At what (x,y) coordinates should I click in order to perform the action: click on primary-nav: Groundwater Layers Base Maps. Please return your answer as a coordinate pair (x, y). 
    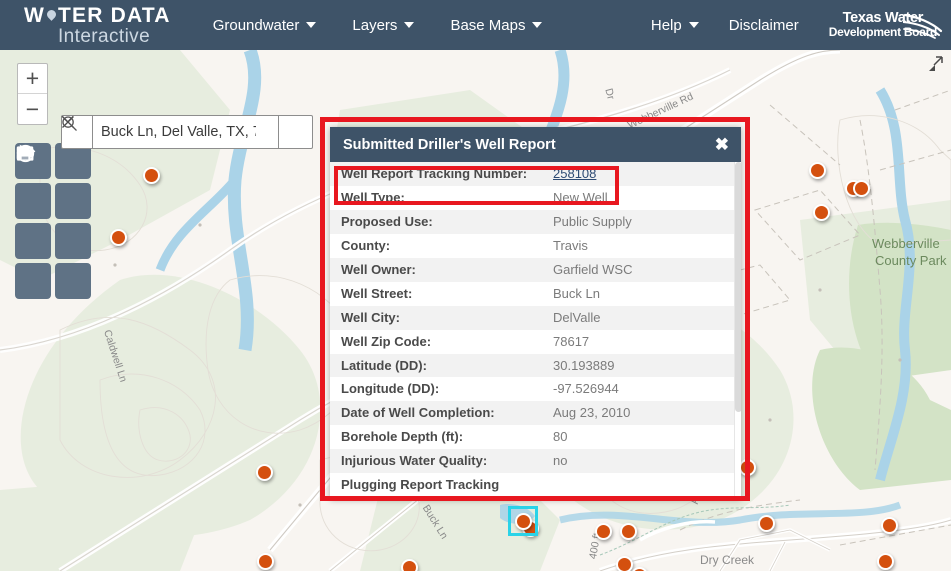
    Looking at the image, I should click on (378, 25).